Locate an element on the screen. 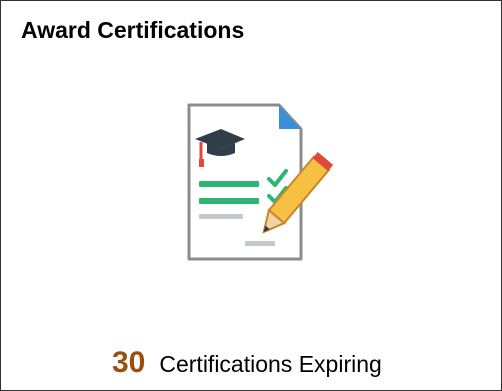 The image size is (502, 391). tile-title: Award Certifications is located at coordinates (133, 30).